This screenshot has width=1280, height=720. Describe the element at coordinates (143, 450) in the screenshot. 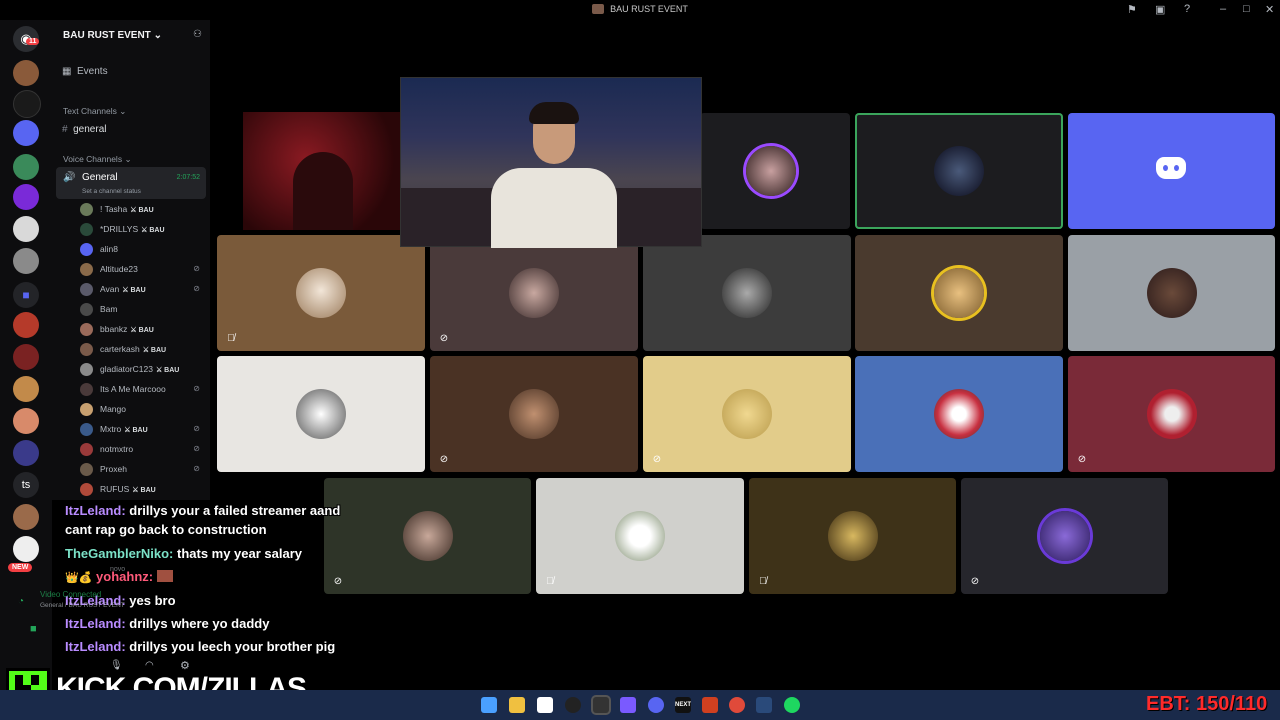

I see `voice-user: notmxtro ⊘` at that location.